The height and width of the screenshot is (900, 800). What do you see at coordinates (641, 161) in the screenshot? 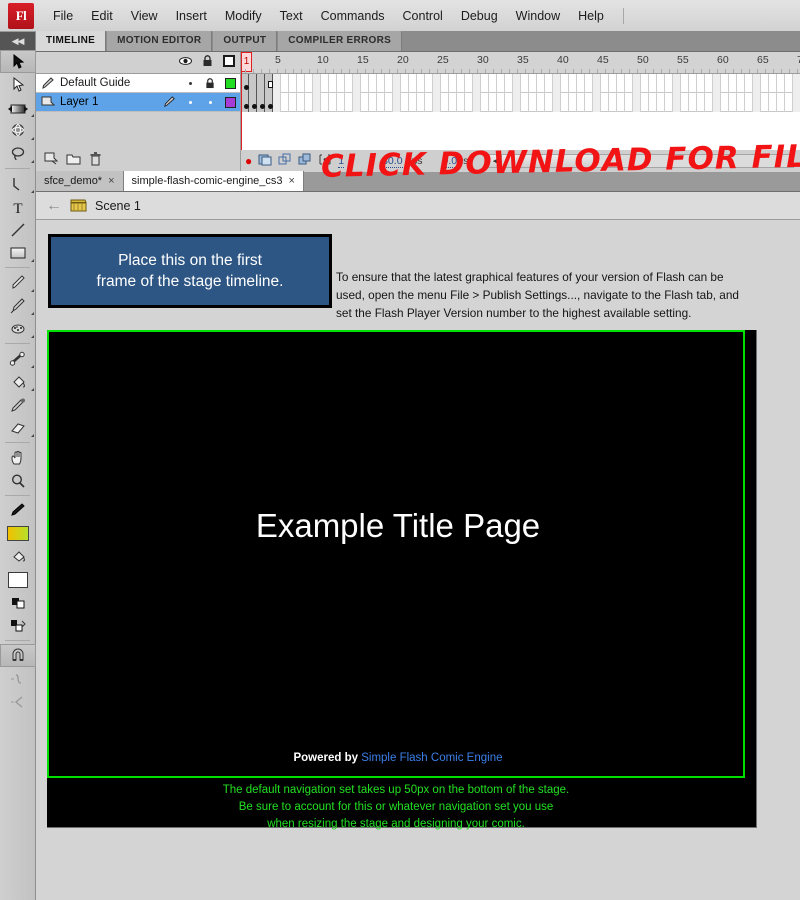
I see `timeline-horizontal-scrollbar: ◀` at bounding box center [641, 161].